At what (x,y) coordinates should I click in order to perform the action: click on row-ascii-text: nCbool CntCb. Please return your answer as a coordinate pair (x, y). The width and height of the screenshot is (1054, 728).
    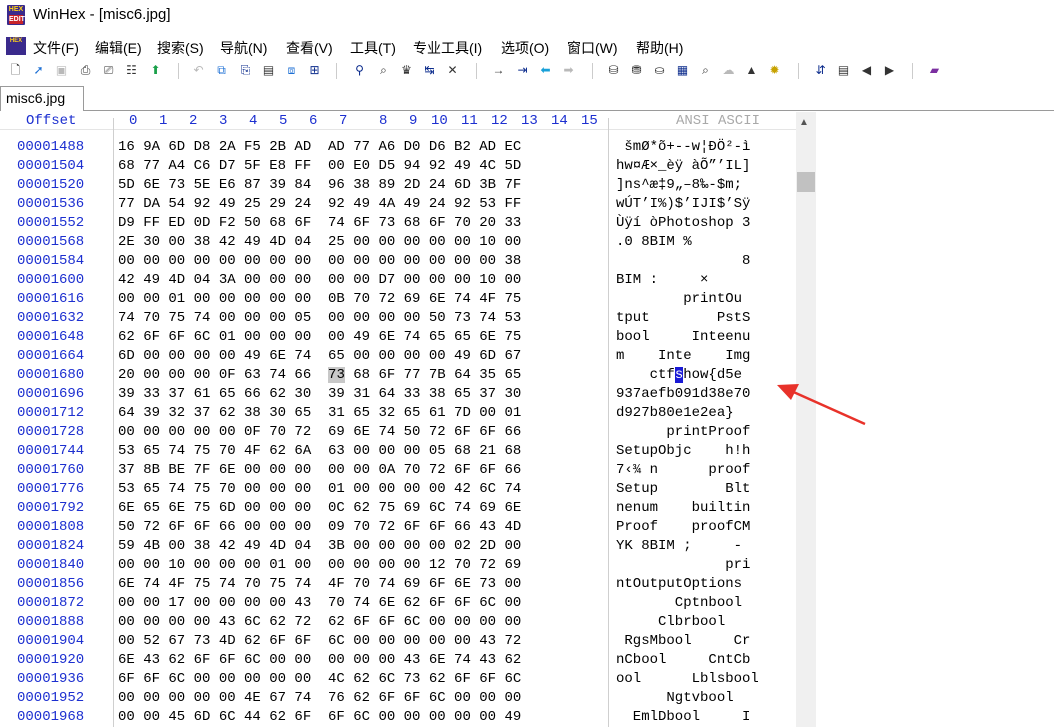
    Looking at the image, I should click on (683, 660).